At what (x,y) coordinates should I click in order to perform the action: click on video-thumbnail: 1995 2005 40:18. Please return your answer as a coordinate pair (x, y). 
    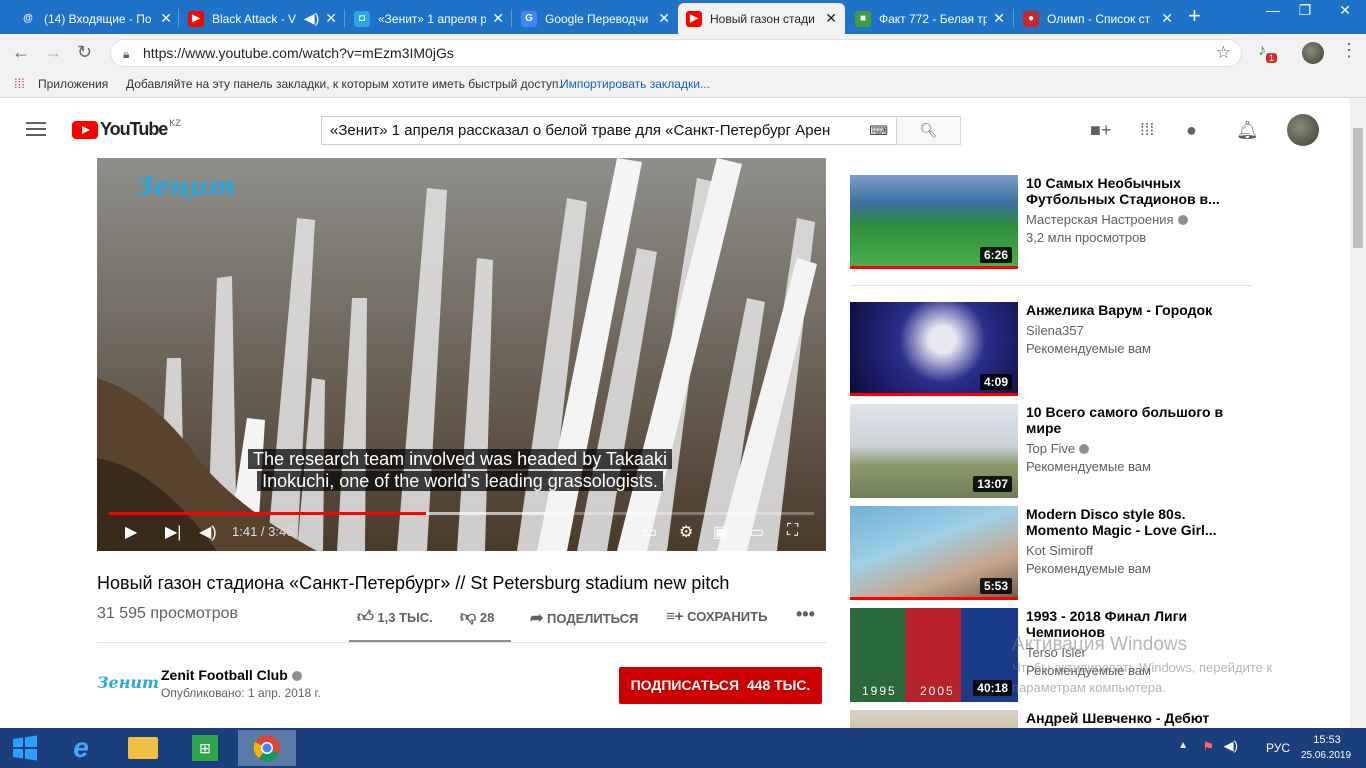
    Looking at the image, I should click on (934, 655).